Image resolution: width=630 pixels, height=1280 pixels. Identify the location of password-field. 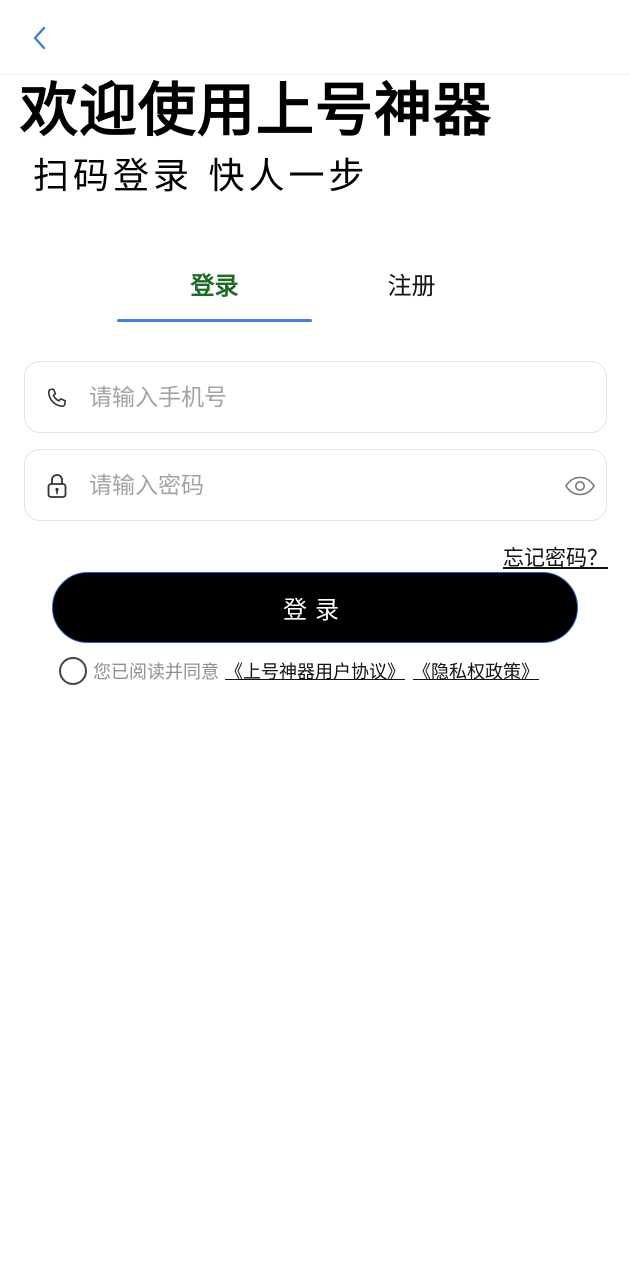
(315, 485).